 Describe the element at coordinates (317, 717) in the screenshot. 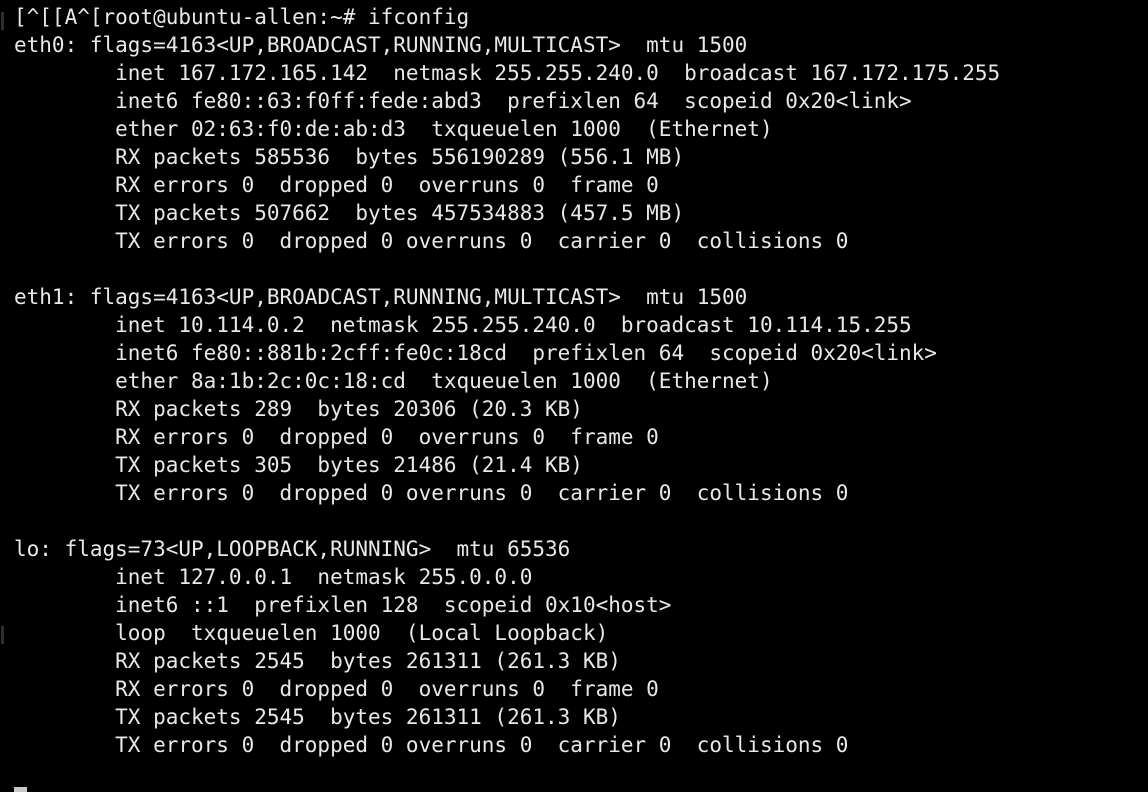

I see `output-line: TX packets 2545 bytes 261311 (261.3 KB)` at that location.